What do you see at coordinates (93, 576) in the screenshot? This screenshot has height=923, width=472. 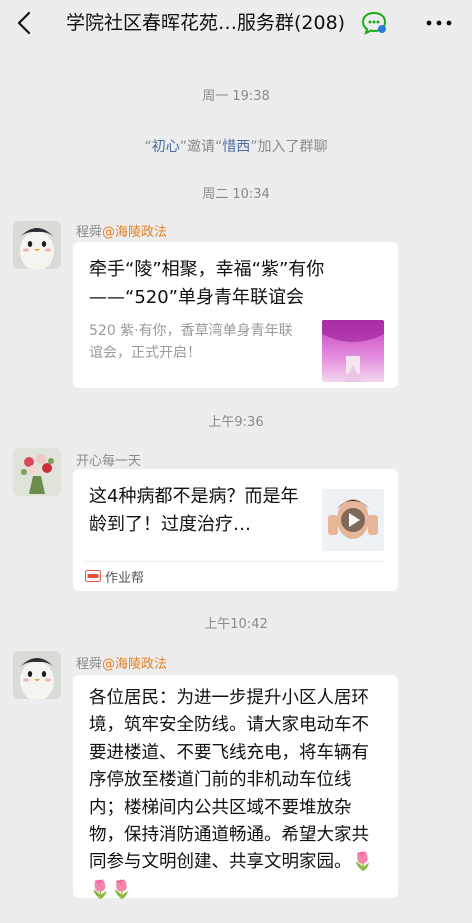 I see `zuoyebang-logo-icon` at bounding box center [93, 576].